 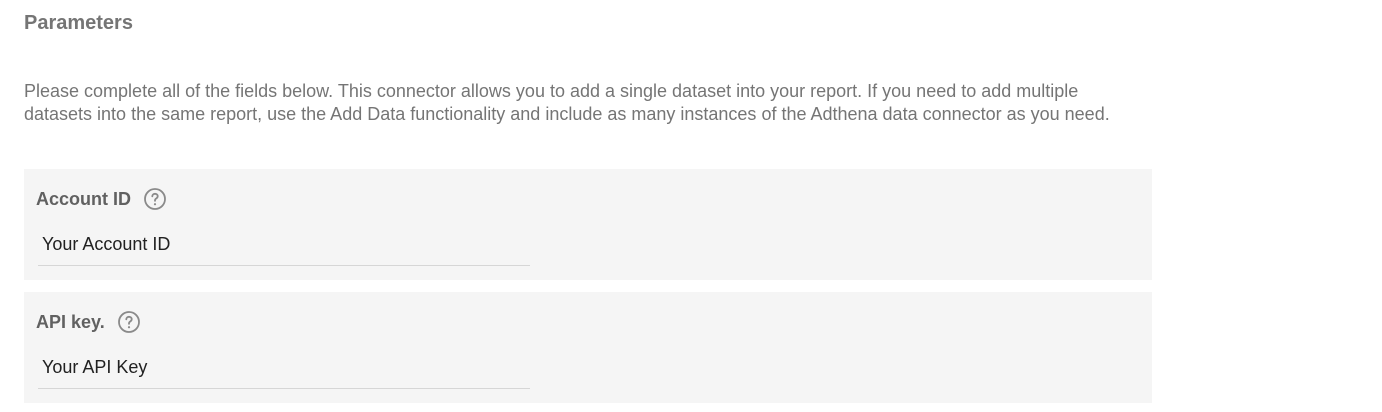 I want to click on account-id-input, so click(x=284, y=244).